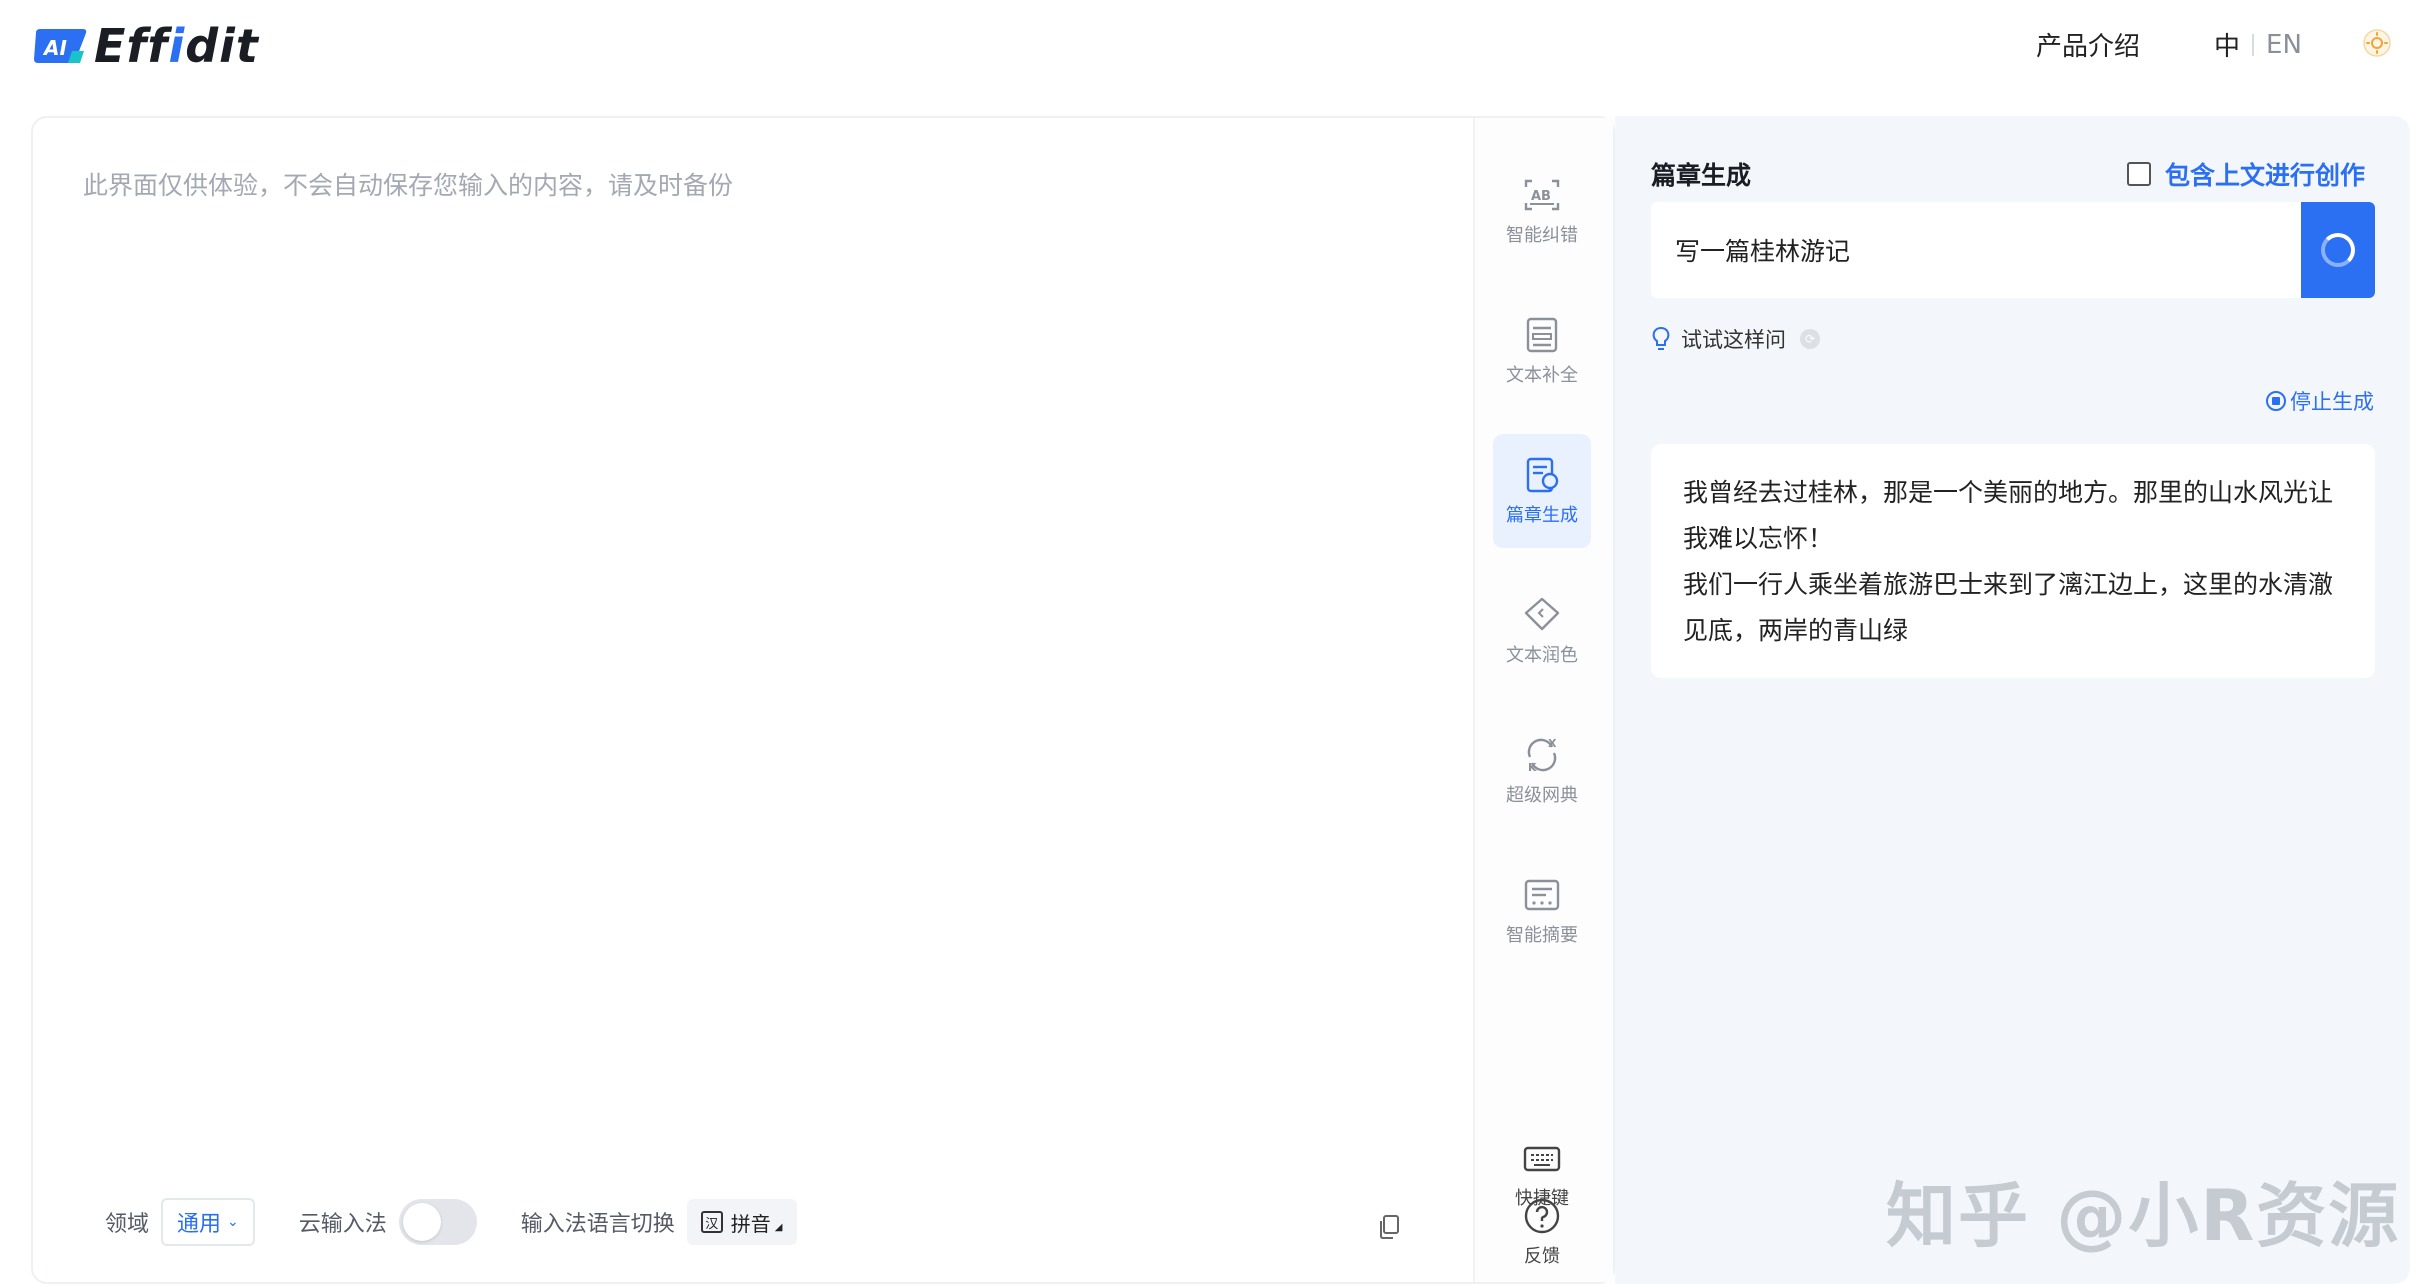 The width and height of the screenshot is (2416, 1286). What do you see at coordinates (711, 1222) in the screenshot?
I see `han-char-icon: 汉` at bounding box center [711, 1222].